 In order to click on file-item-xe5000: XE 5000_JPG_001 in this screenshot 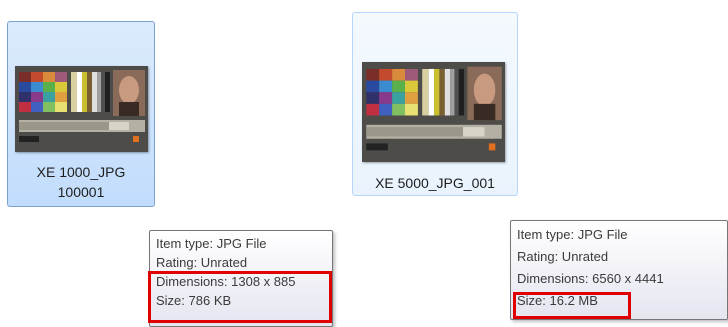, I will do `click(435, 104)`.